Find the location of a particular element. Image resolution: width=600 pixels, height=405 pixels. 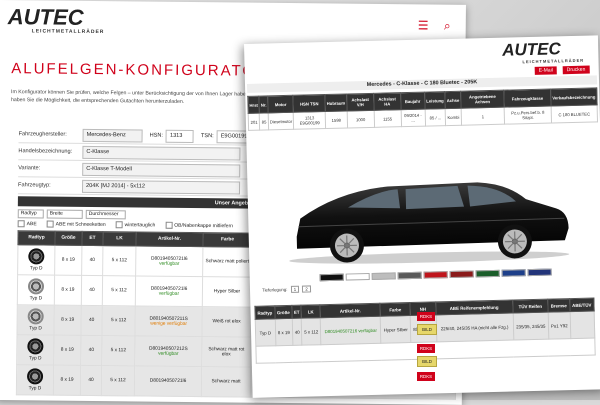

col-radtyp: Radtyp is located at coordinates (36, 238).